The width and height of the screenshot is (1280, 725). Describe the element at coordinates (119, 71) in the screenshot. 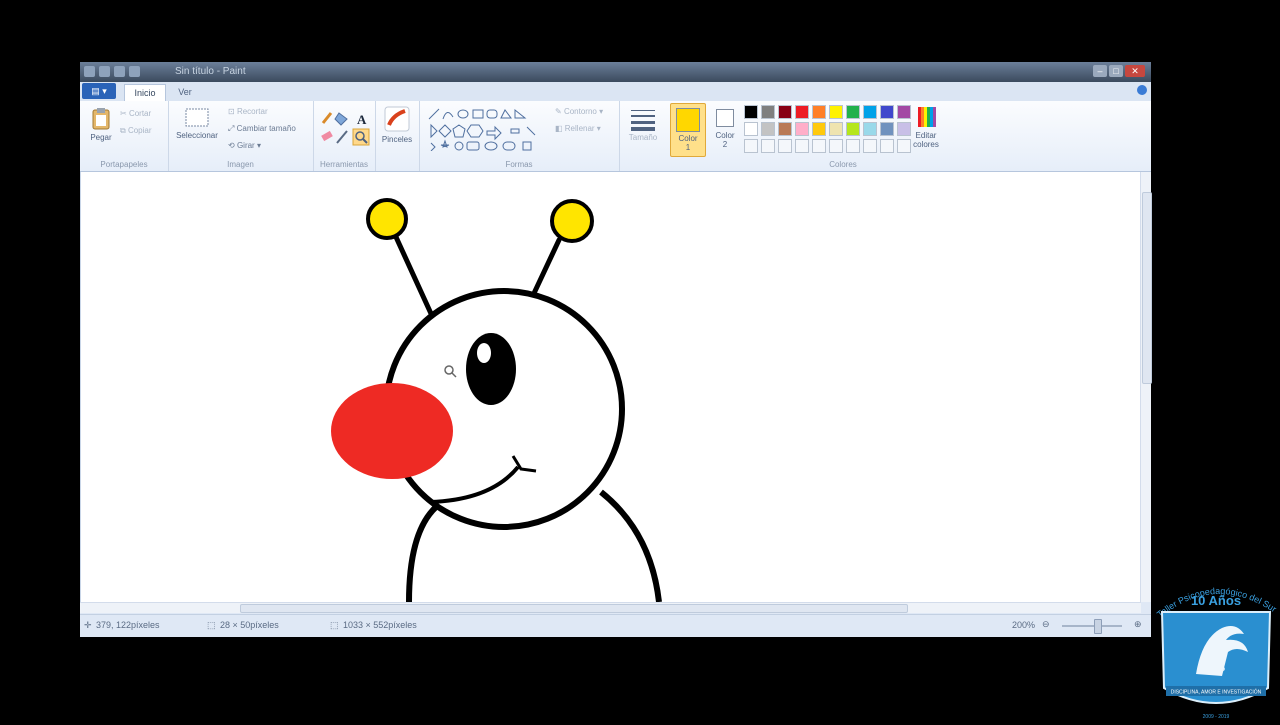

I see `undo-icon` at that location.